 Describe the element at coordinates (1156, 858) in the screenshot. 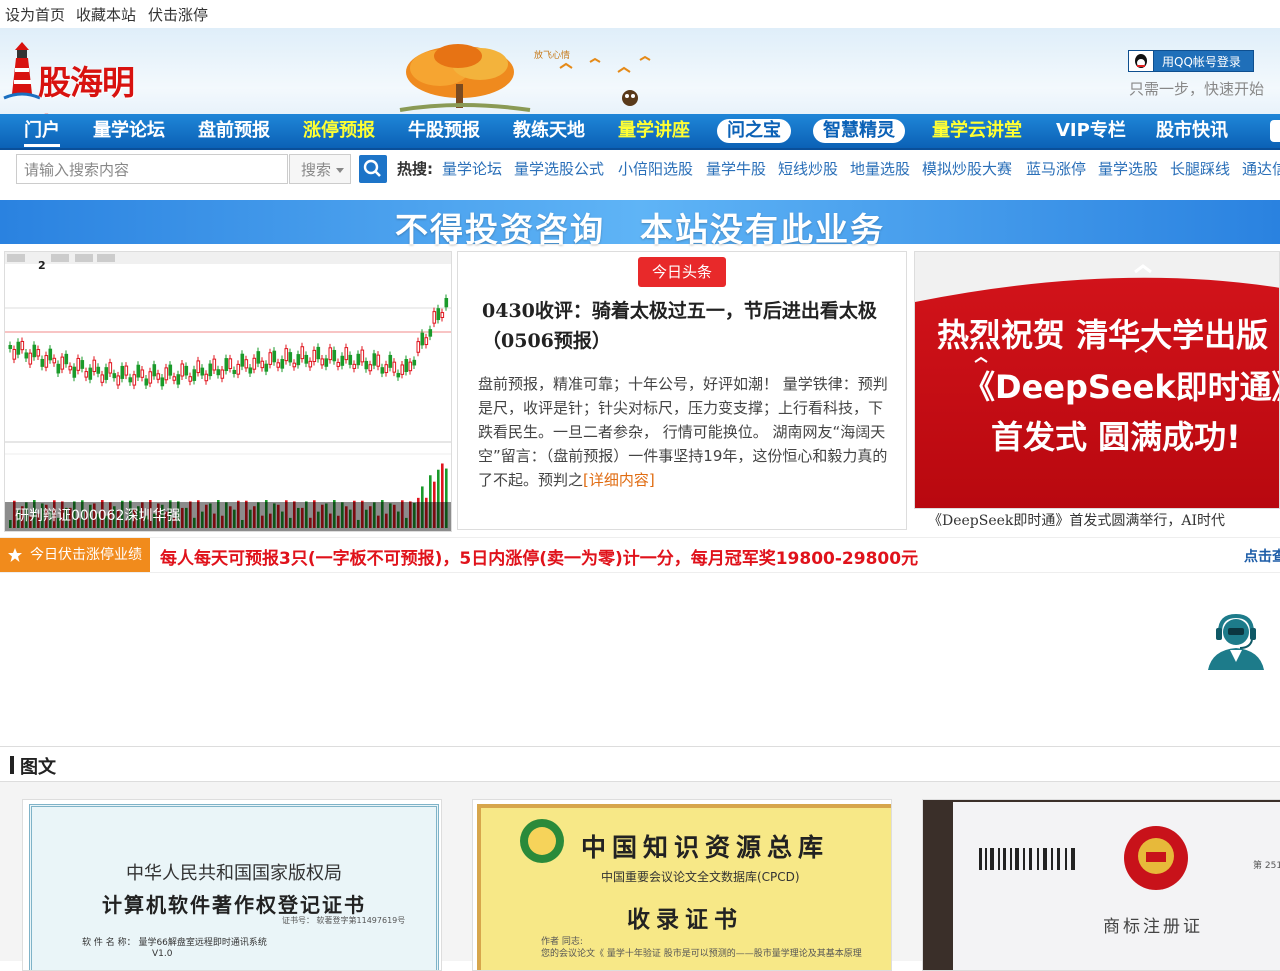

I see `national-emblem-icon` at that location.